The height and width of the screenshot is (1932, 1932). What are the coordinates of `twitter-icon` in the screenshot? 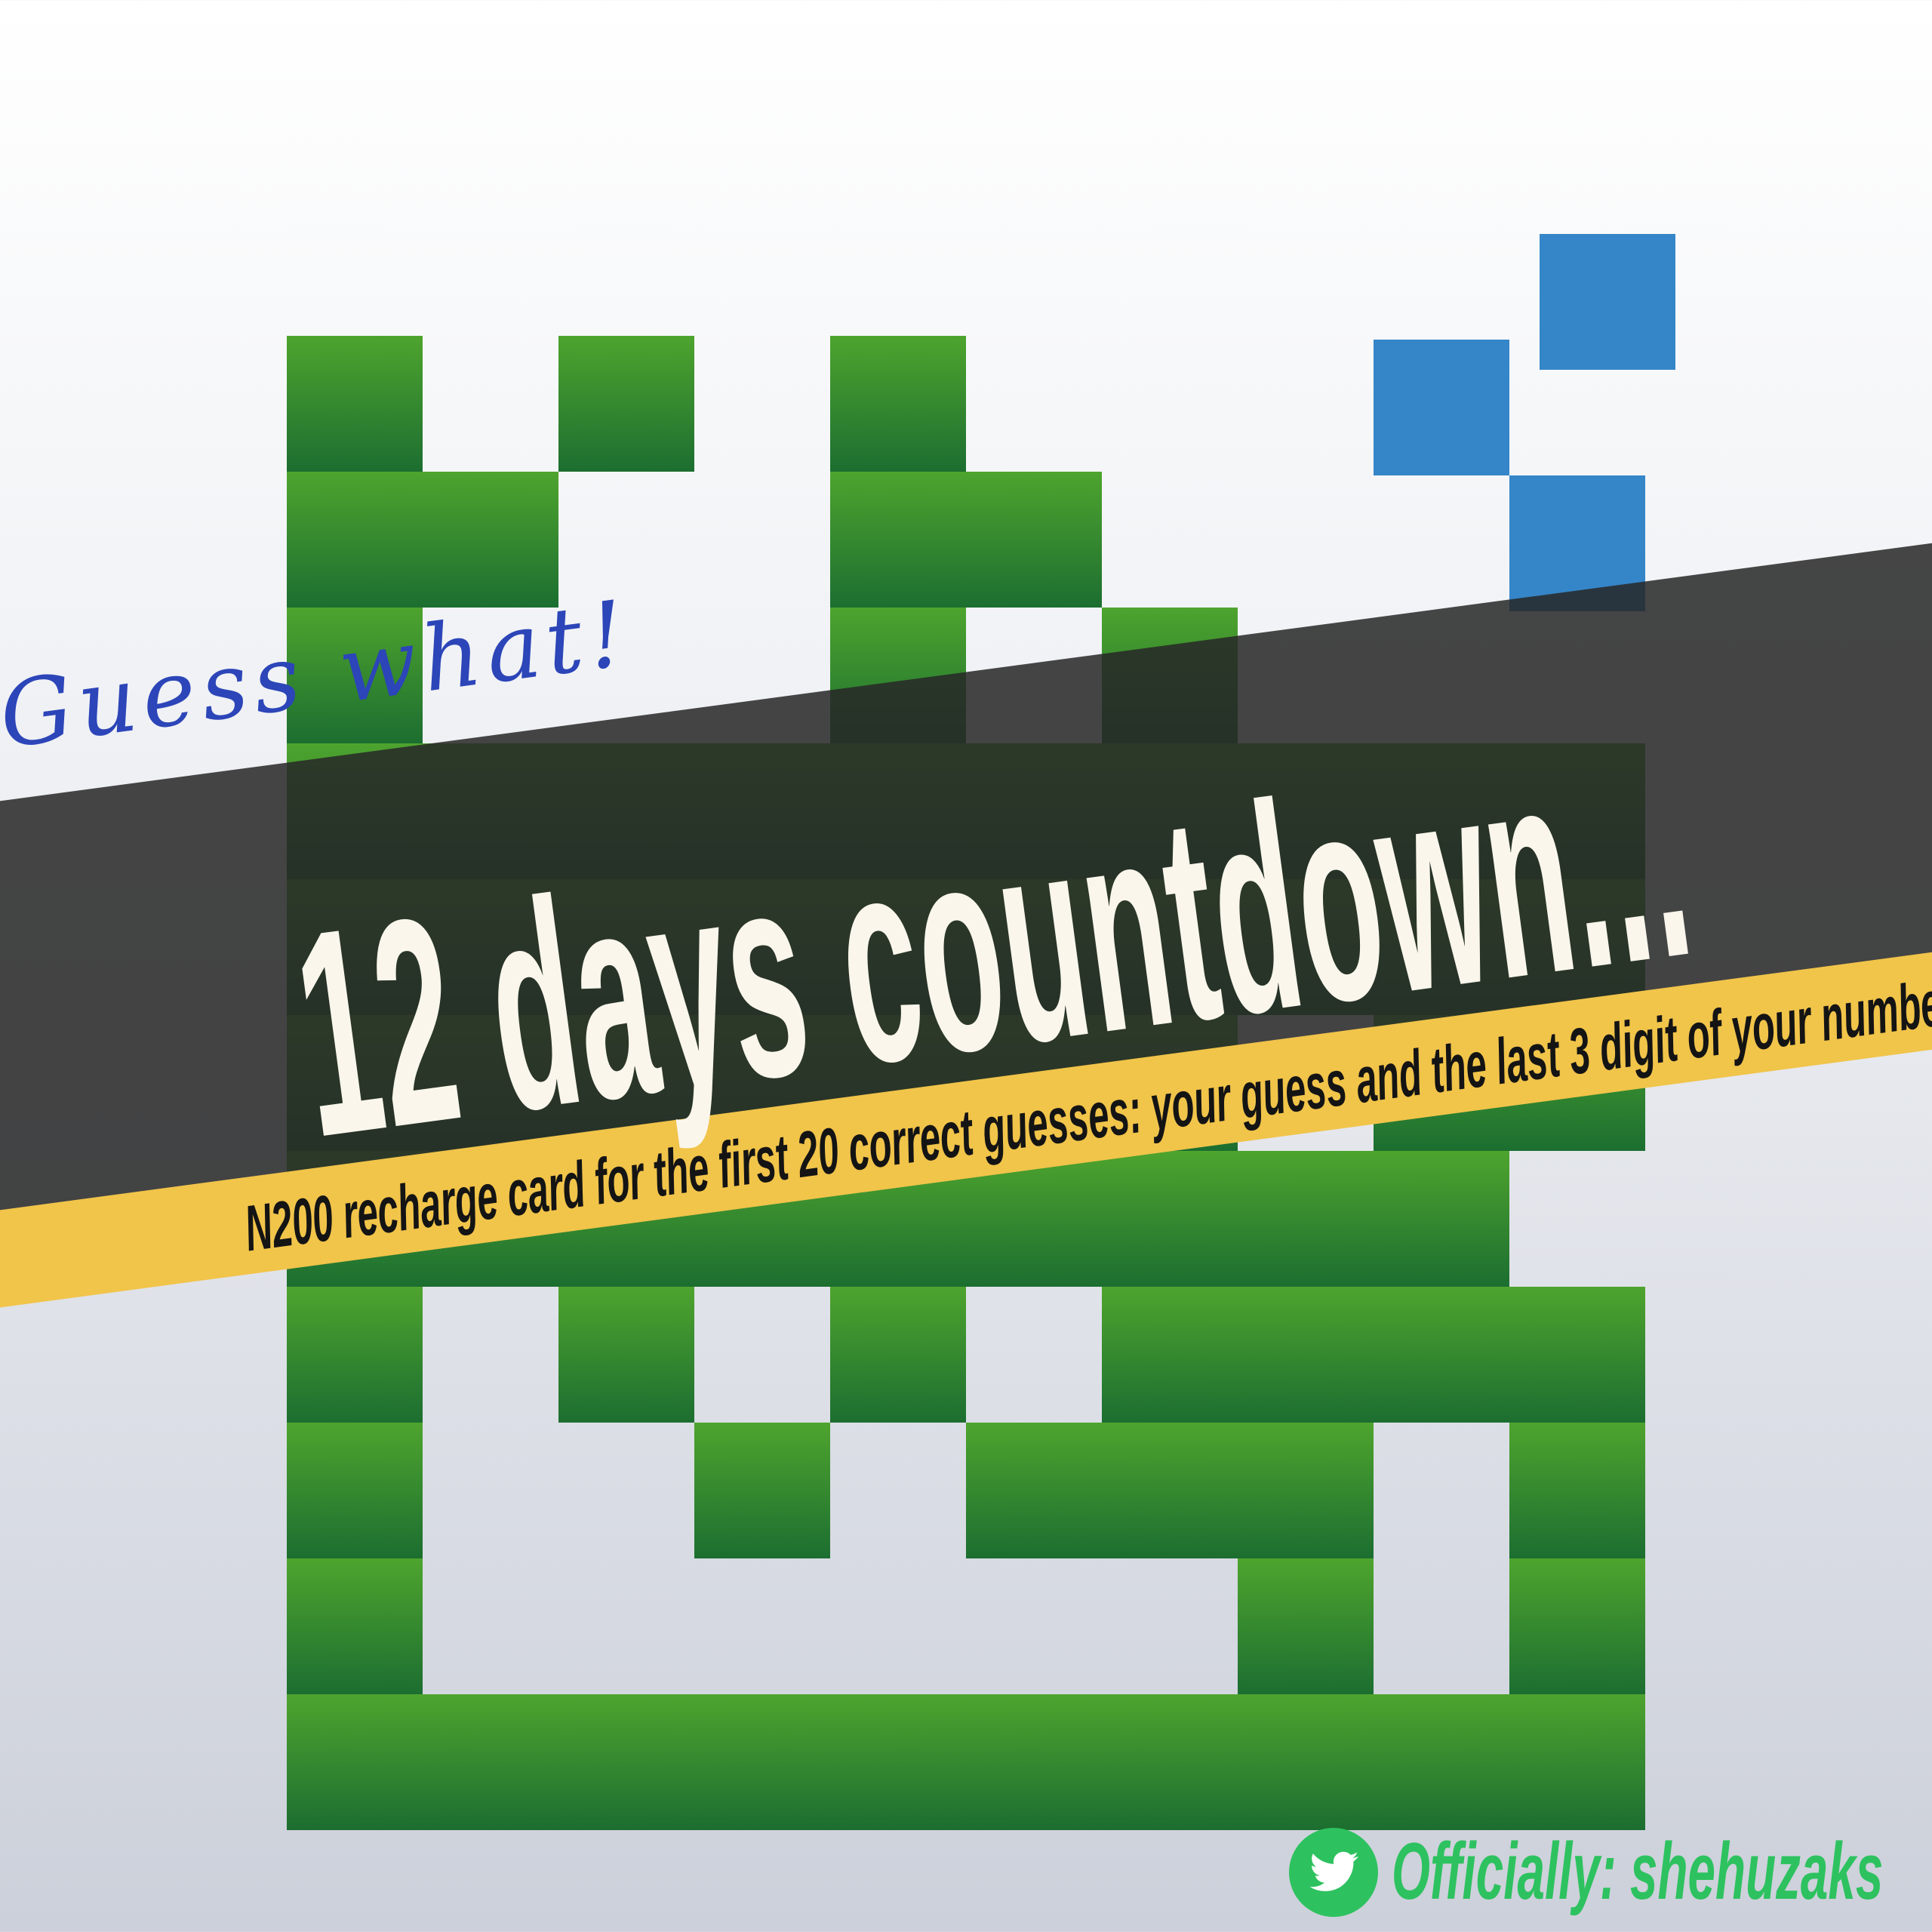 It's located at (1333, 1872).